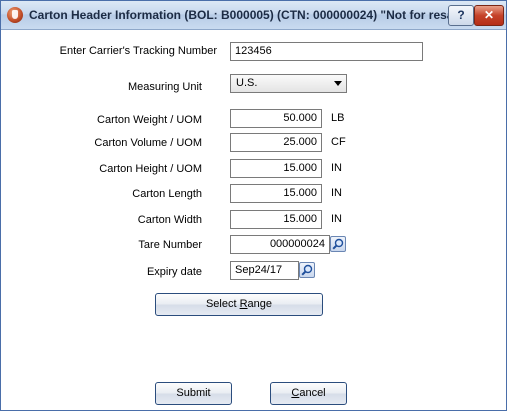  Describe the element at coordinates (193, 393) in the screenshot. I see `submit-button: Submit` at that location.